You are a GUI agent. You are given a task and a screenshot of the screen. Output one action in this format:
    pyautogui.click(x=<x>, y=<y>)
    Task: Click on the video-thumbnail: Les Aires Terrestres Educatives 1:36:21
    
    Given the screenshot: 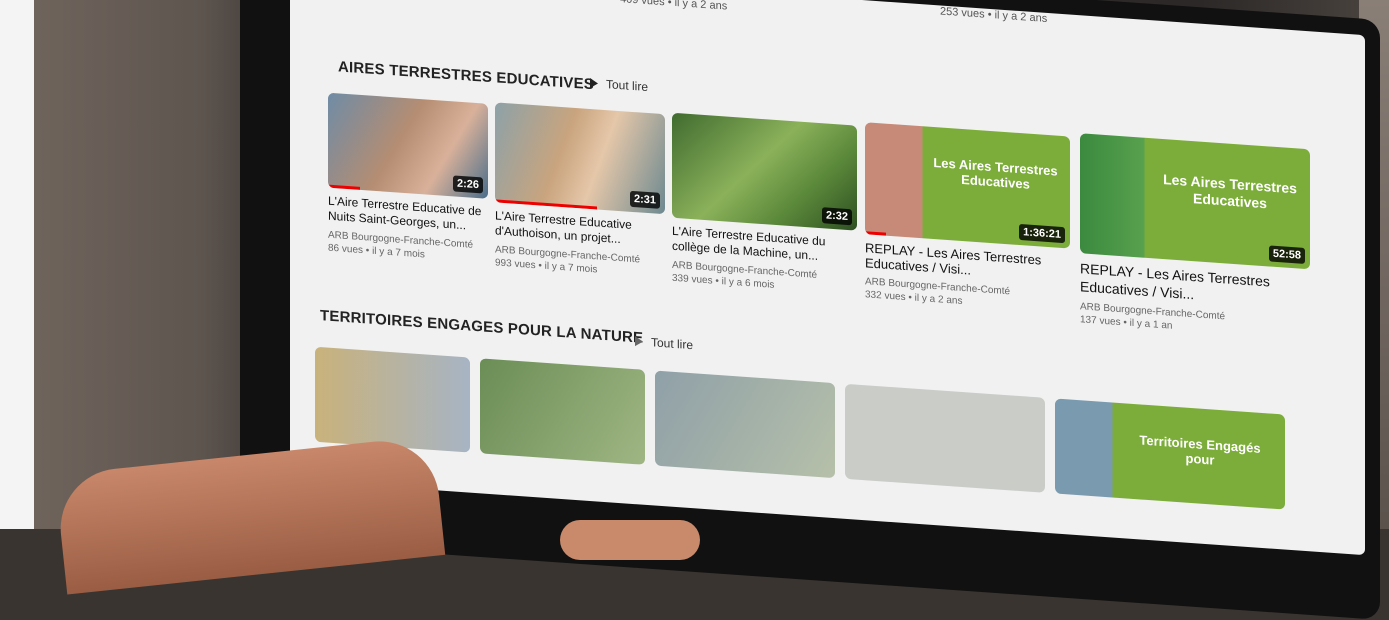 What is the action you would take?
    pyautogui.click(x=967, y=185)
    